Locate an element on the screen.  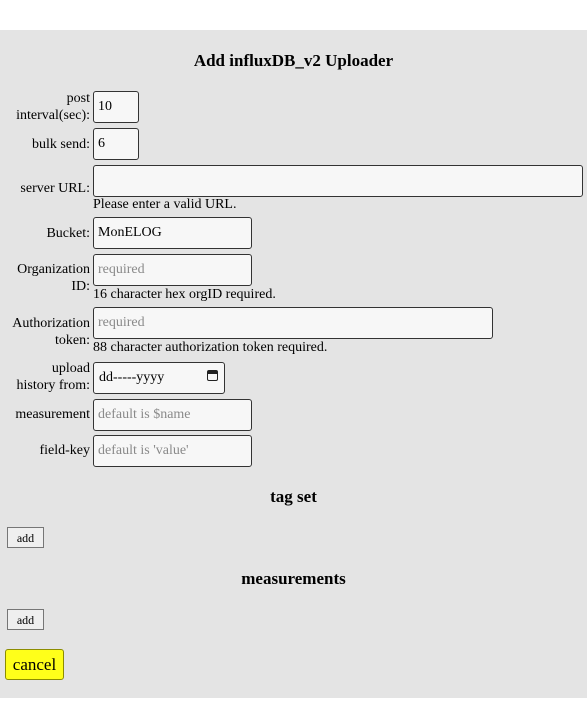
field-key-label: field-key is located at coordinates (64, 450).